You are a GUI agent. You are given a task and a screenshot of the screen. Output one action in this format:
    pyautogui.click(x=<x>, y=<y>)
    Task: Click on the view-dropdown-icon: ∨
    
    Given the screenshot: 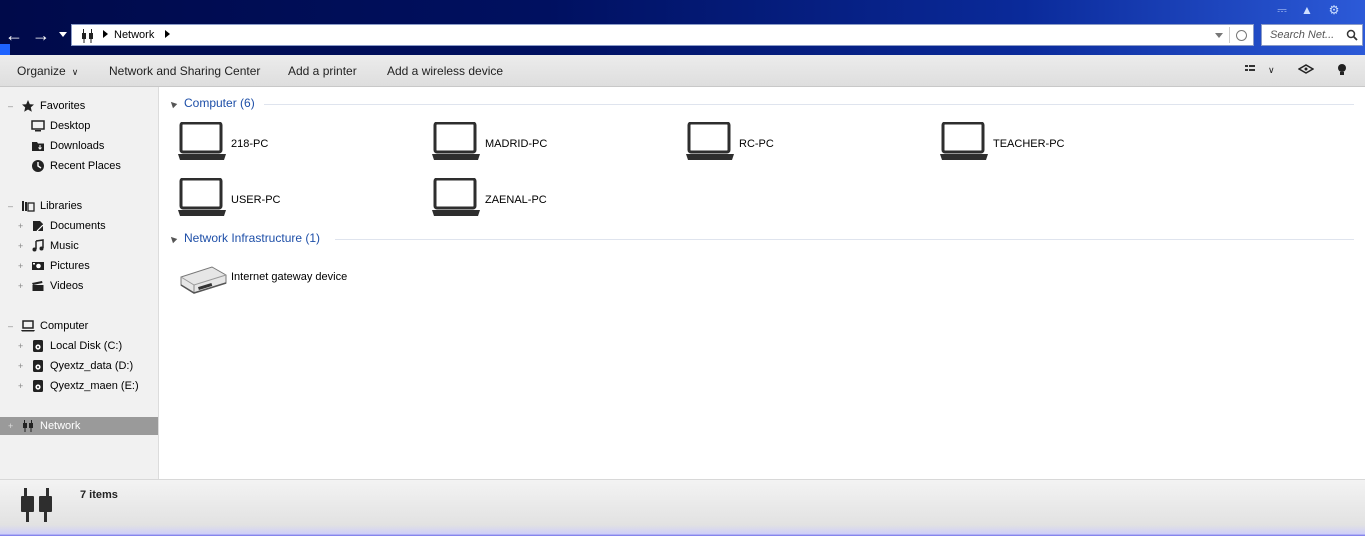 What is the action you would take?
    pyautogui.click(x=1271, y=70)
    